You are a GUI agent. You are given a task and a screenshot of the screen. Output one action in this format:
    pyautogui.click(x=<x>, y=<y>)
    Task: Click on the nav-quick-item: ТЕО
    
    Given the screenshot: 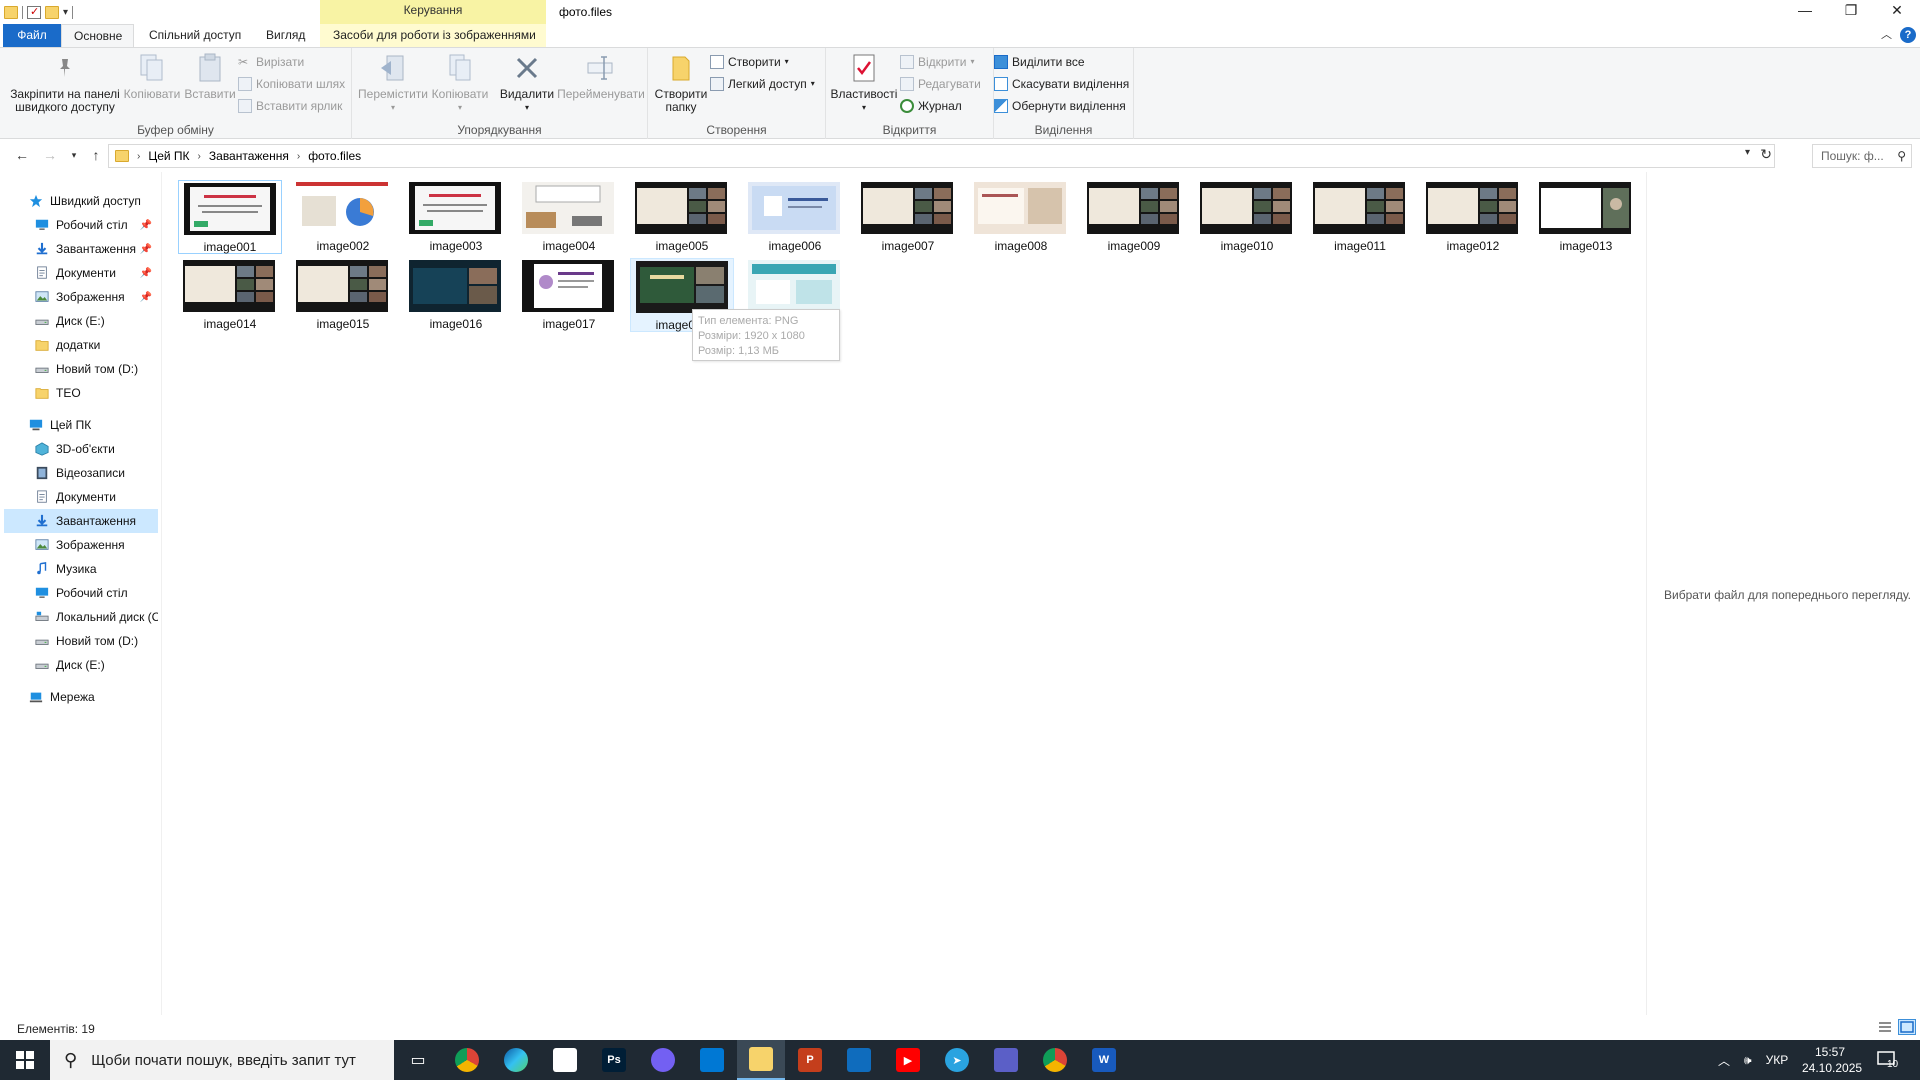 What is the action you would take?
    pyautogui.click(x=81, y=393)
    